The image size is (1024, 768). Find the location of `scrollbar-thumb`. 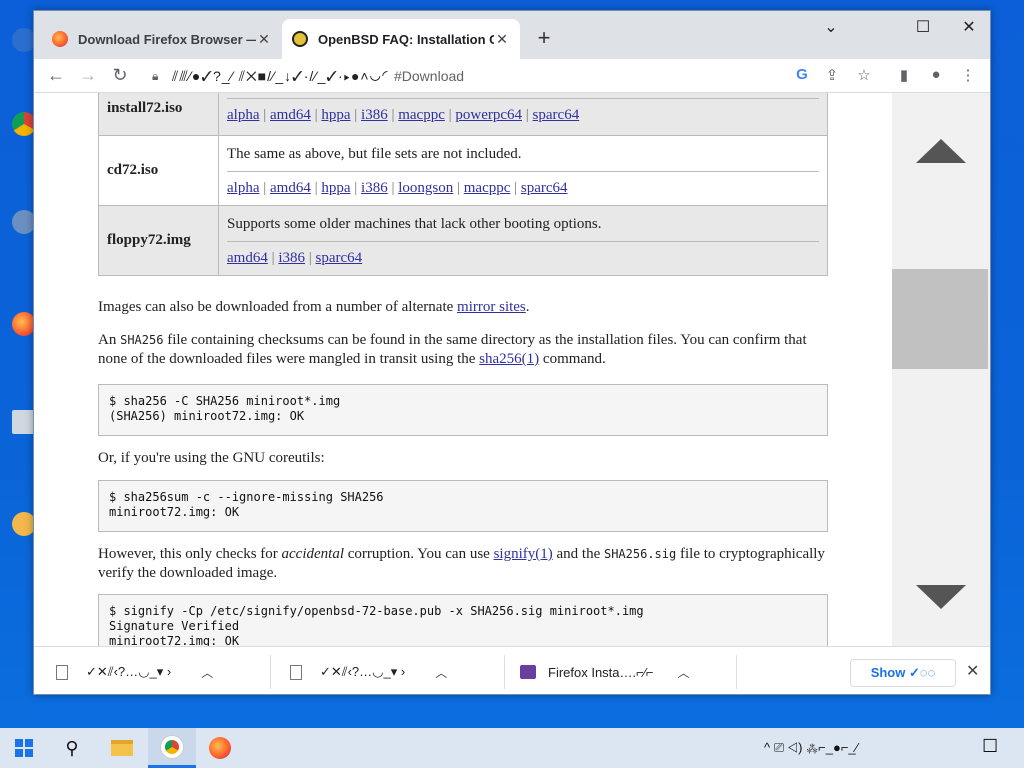

scrollbar-thumb is located at coordinates (940, 319).